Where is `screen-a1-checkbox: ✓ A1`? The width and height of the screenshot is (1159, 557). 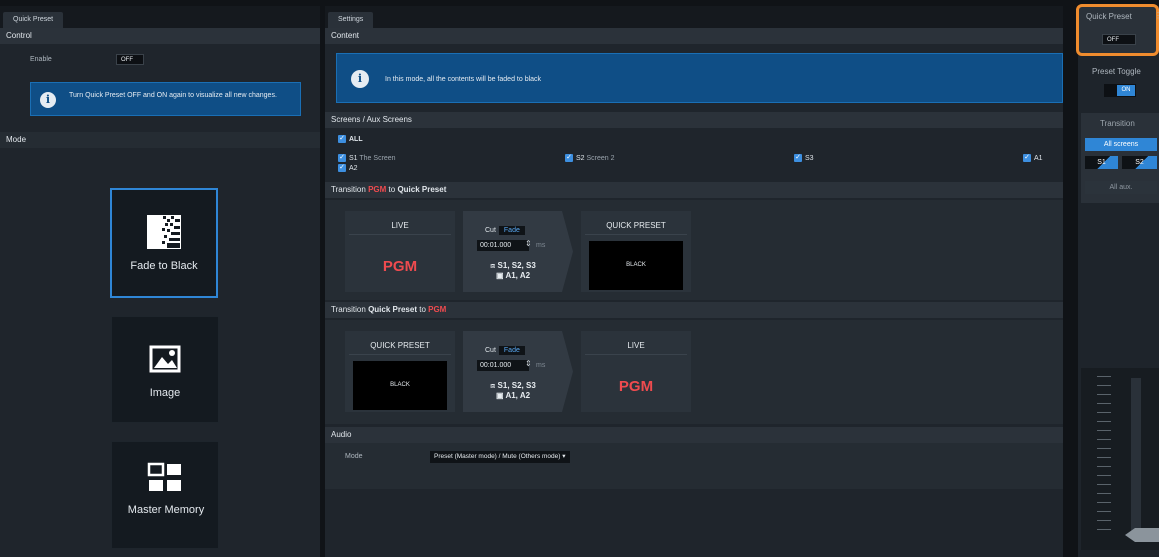 screen-a1-checkbox: ✓ A1 is located at coordinates (1033, 158).